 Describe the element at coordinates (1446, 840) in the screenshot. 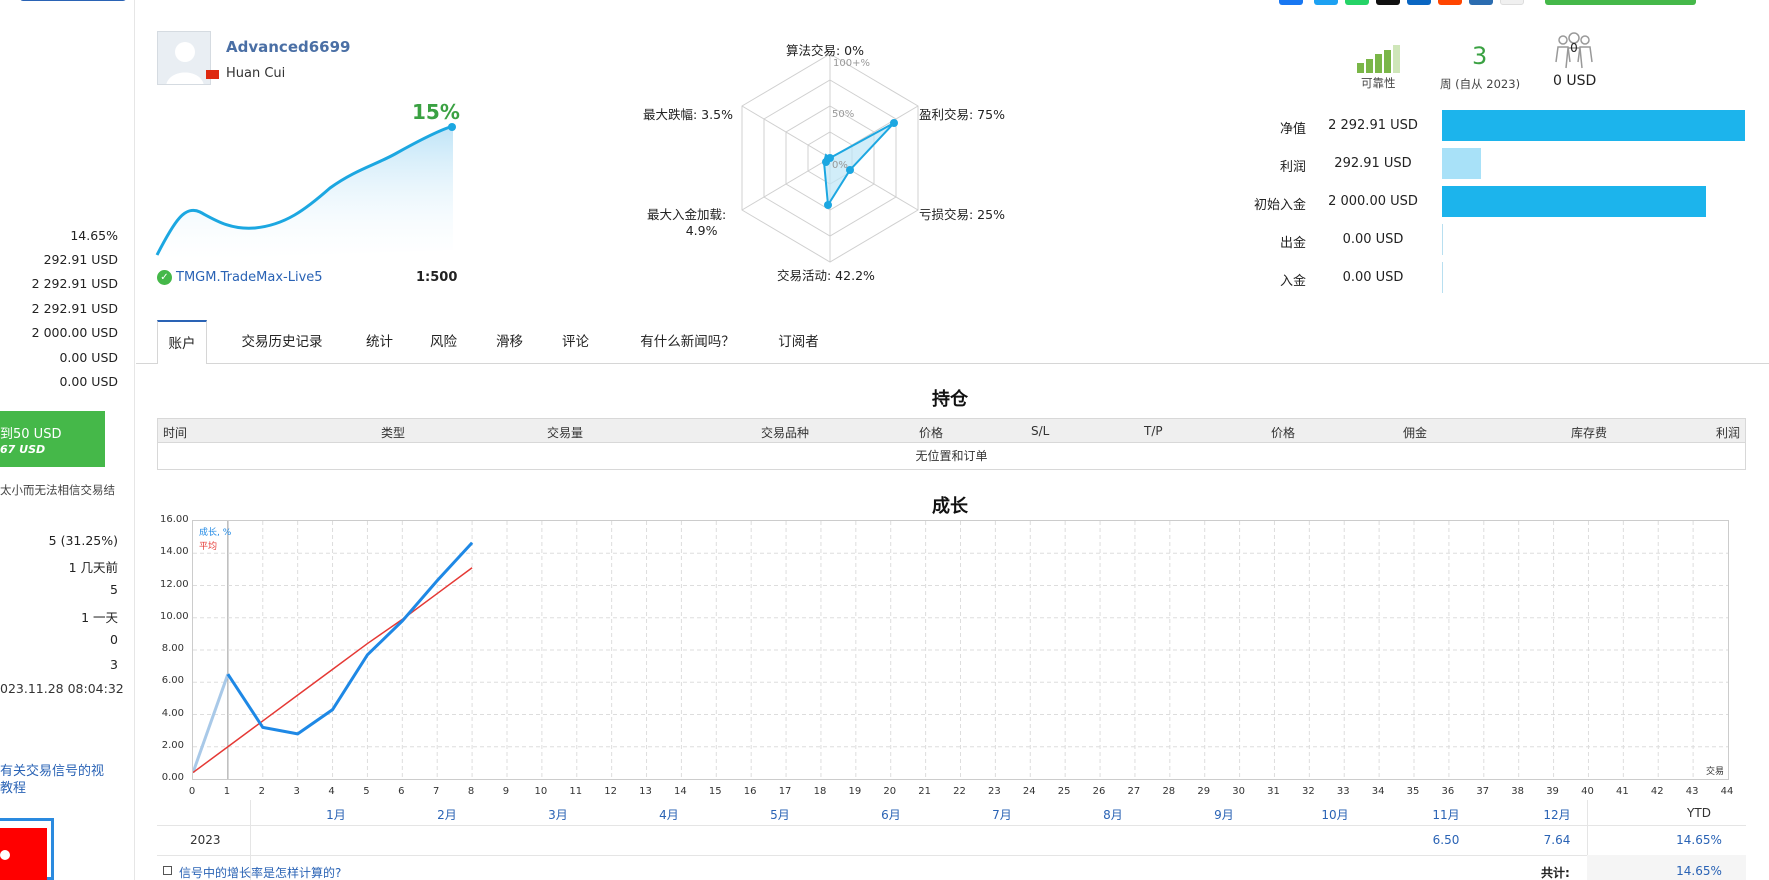

I see `nov-value: 6.50` at that location.